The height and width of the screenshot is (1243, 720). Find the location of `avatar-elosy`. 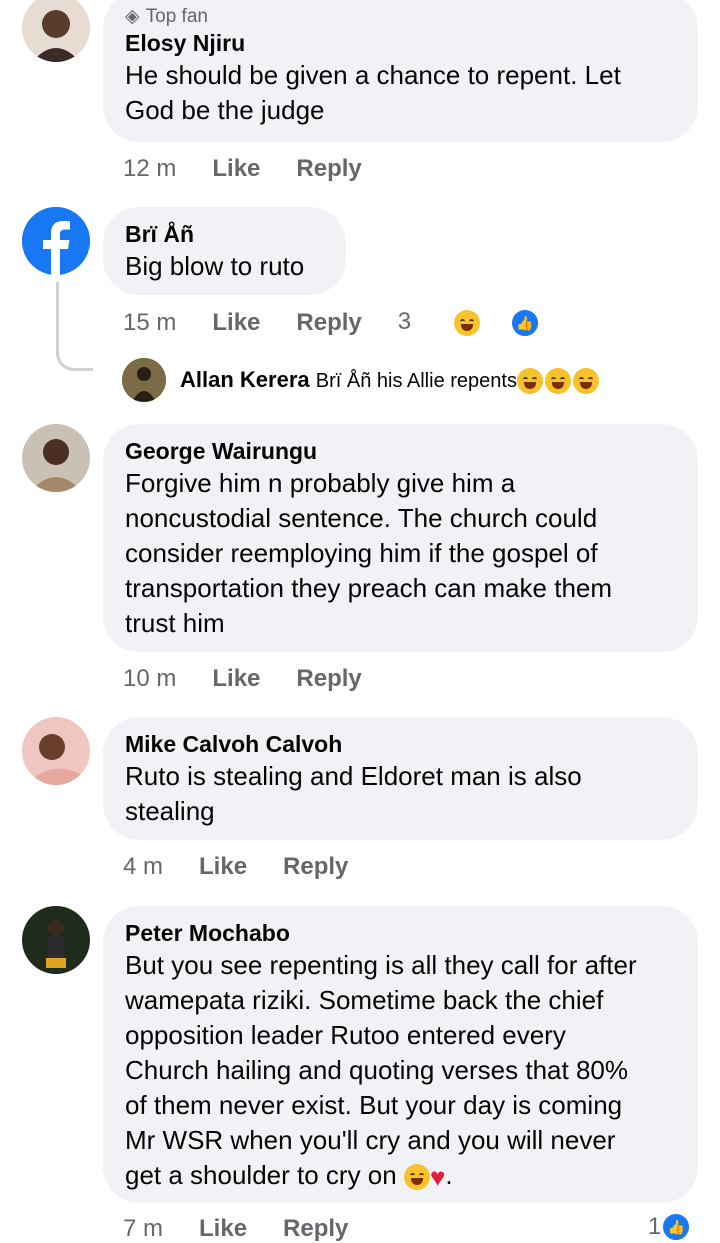

avatar-elosy is located at coordinates (56, 31).